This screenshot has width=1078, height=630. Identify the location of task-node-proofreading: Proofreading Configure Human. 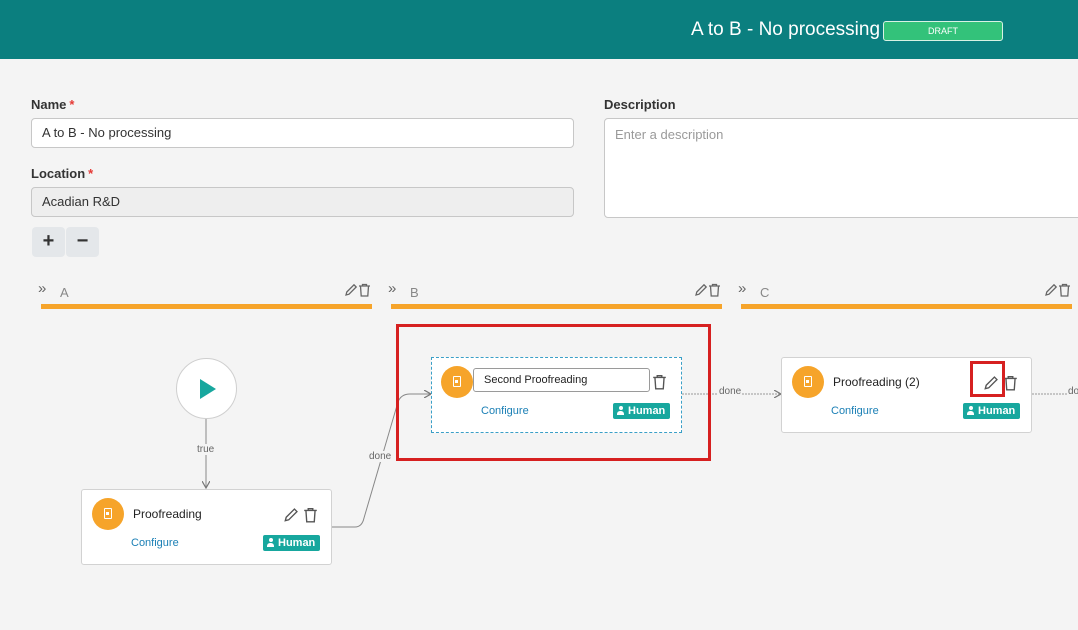
(206, 527).